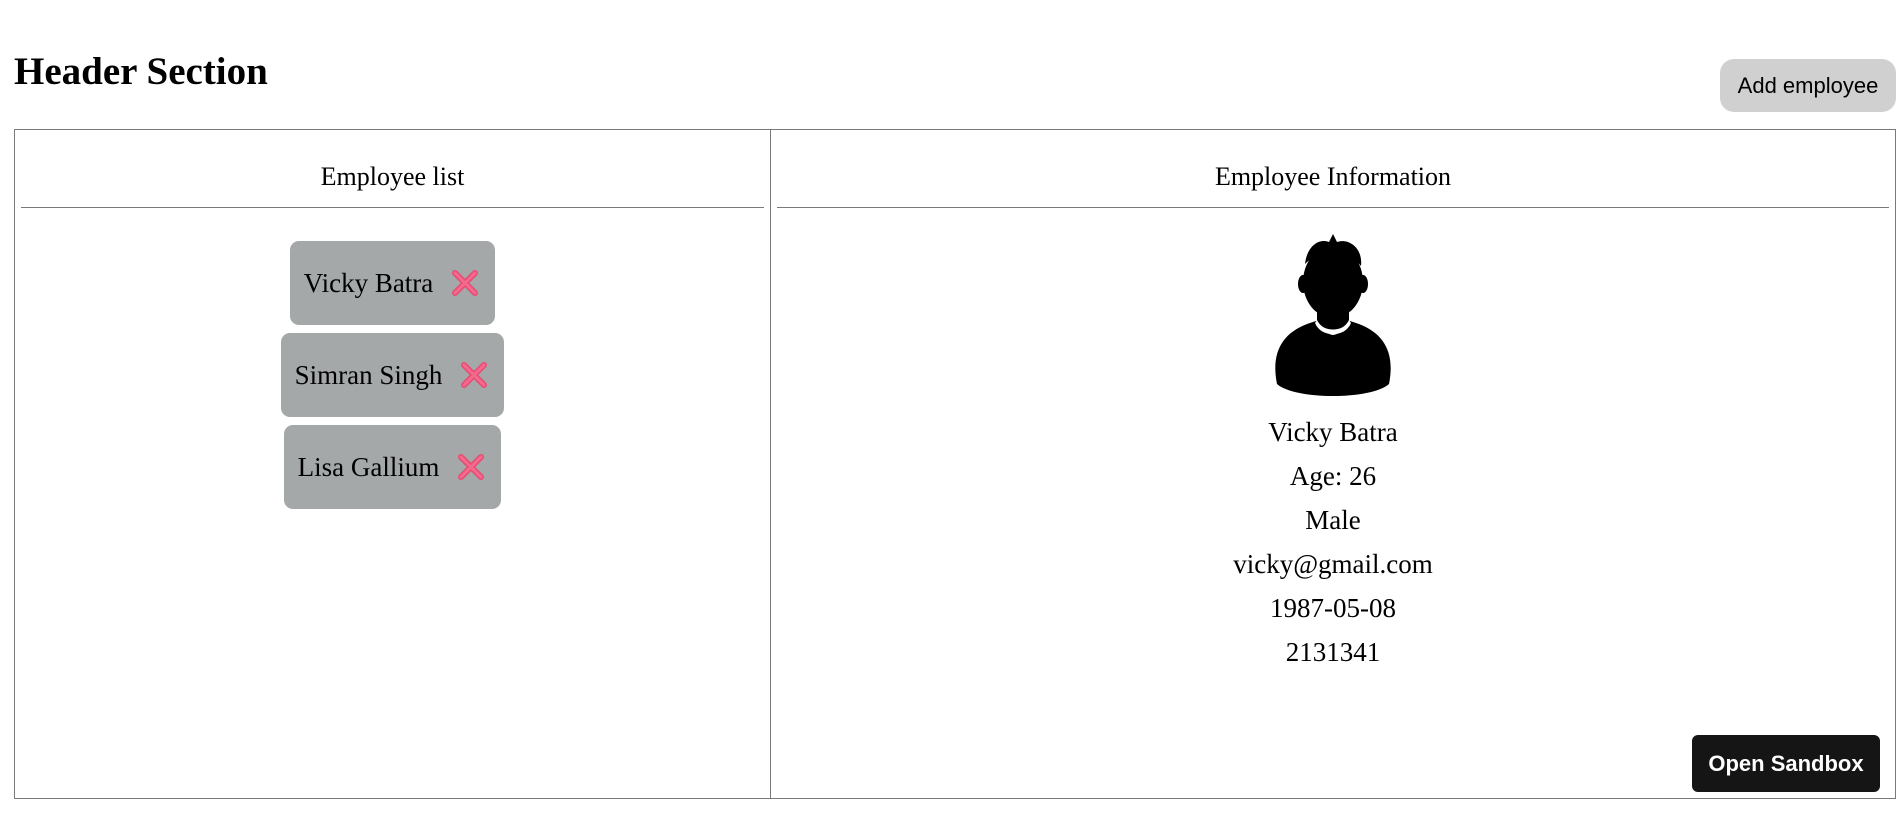 This screenshot has width=1901, height=820. What do you see at coordinates (1333, 315) in the screenshot?
I see `user-avatar-icon` at bounding box center [1333, 315].